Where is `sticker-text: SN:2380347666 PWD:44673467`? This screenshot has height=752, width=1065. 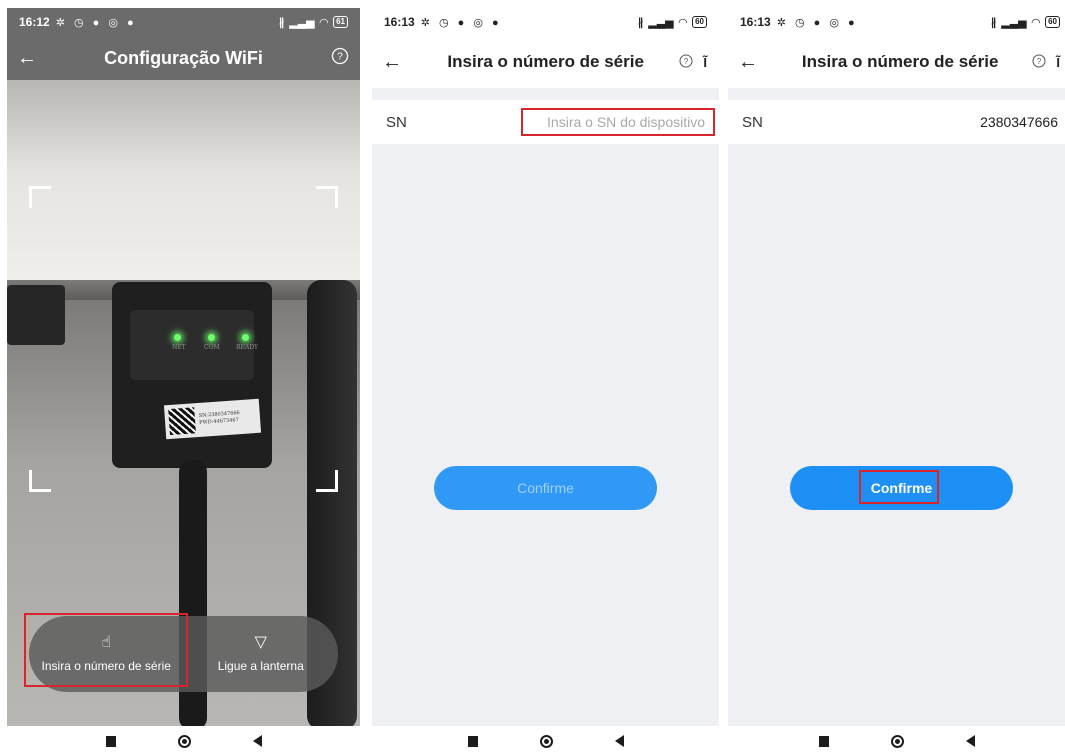
sticker-text: SN:2380347666 PWD:44673467 is located at coordinates (220, 418).